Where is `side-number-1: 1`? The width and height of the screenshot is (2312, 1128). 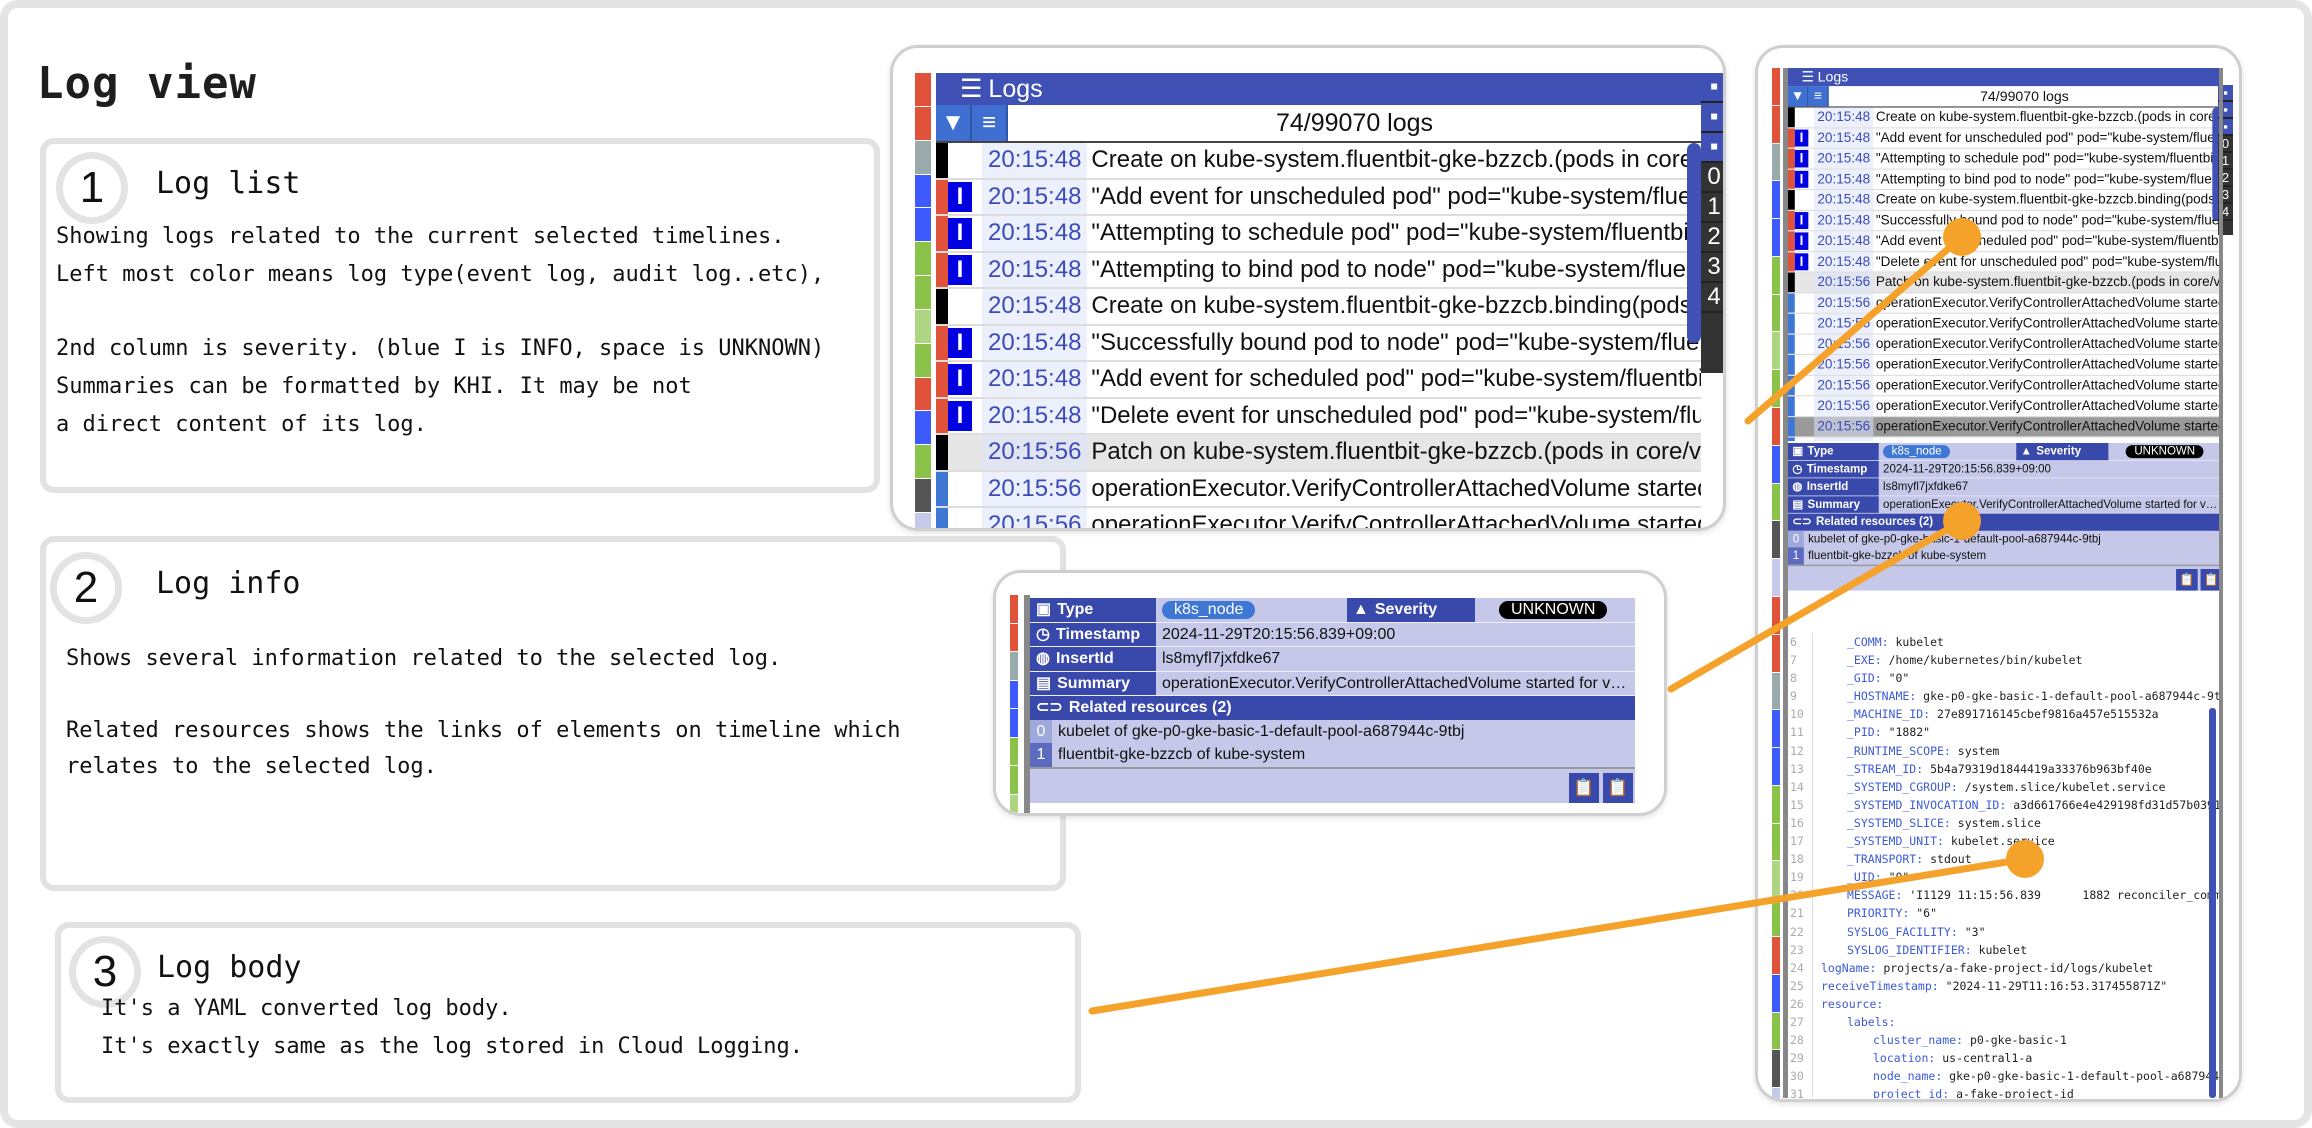
side-number-1: 1 is located at coordinates (1712, 208).